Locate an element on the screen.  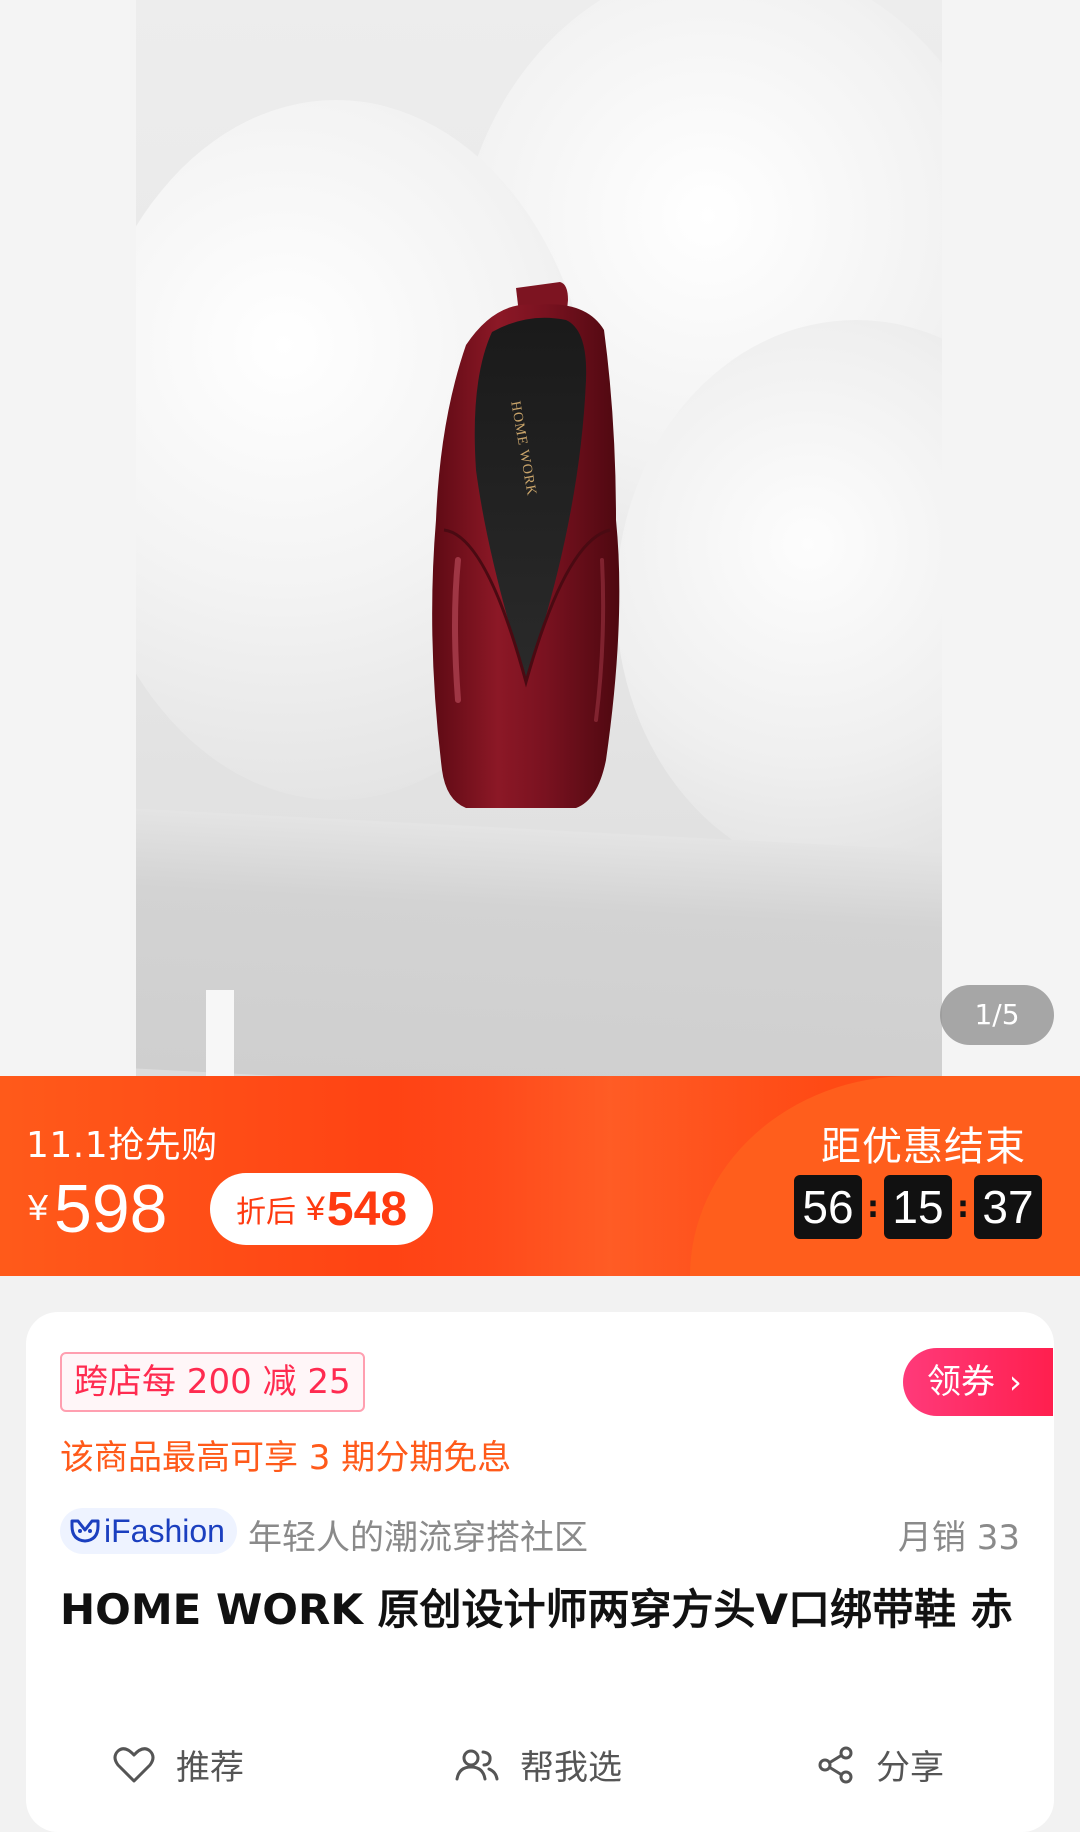
ifashion-logo-icon is located at coordinates (85, 1531).